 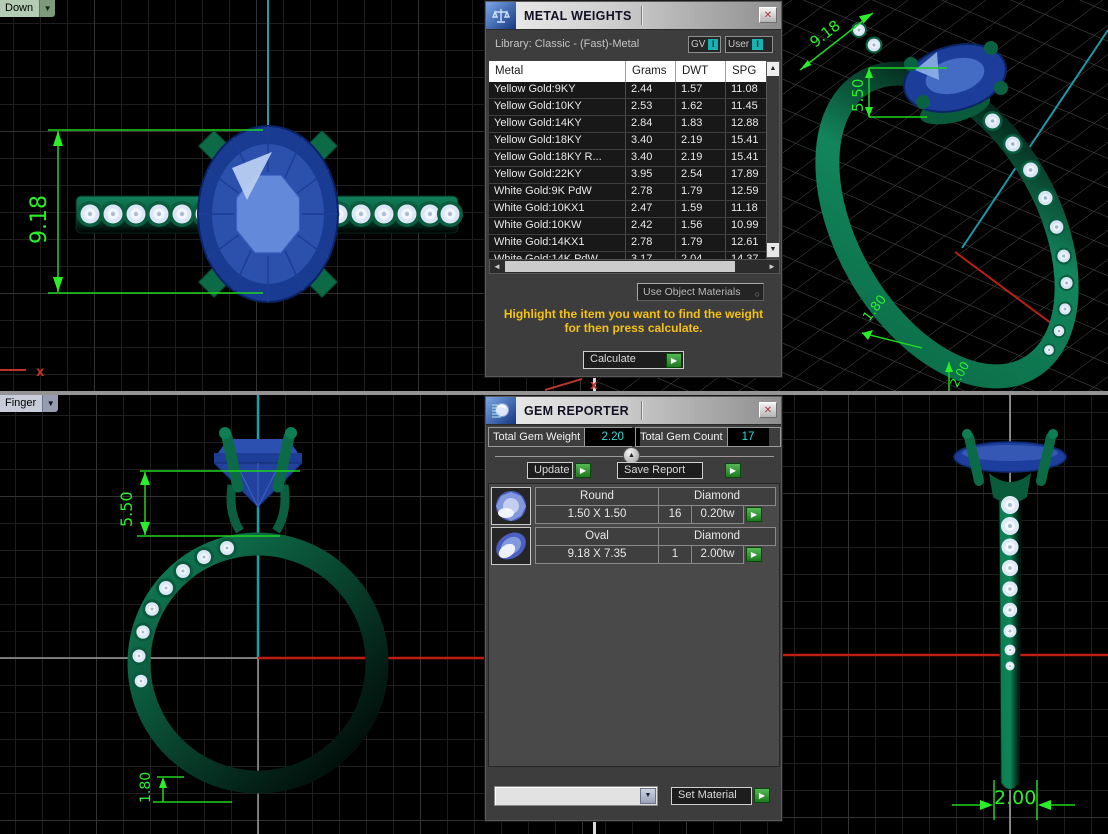 I want to click on col-header-grams: Grams, so click(x=651, y=71).